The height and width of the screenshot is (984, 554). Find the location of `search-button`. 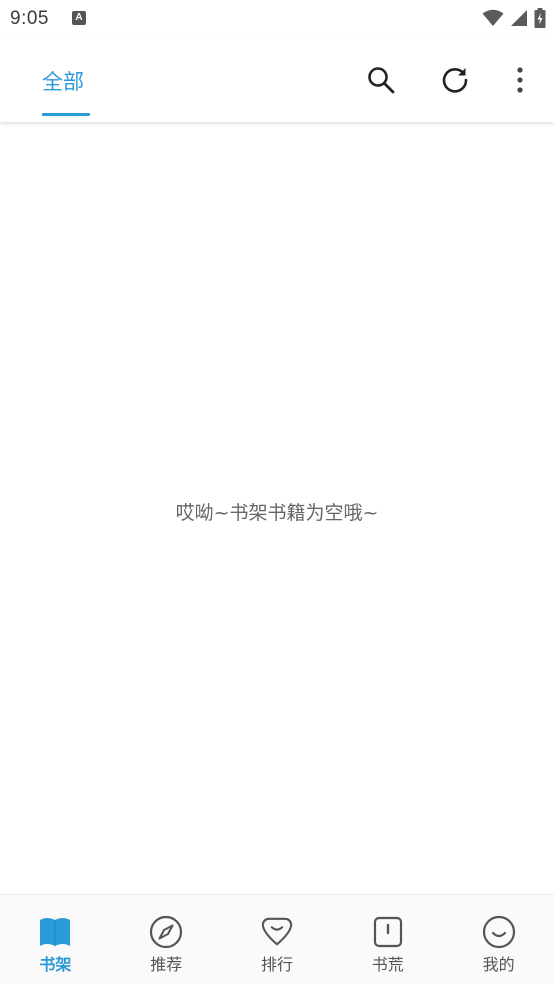

search-button is located at coordinates (381, 80).